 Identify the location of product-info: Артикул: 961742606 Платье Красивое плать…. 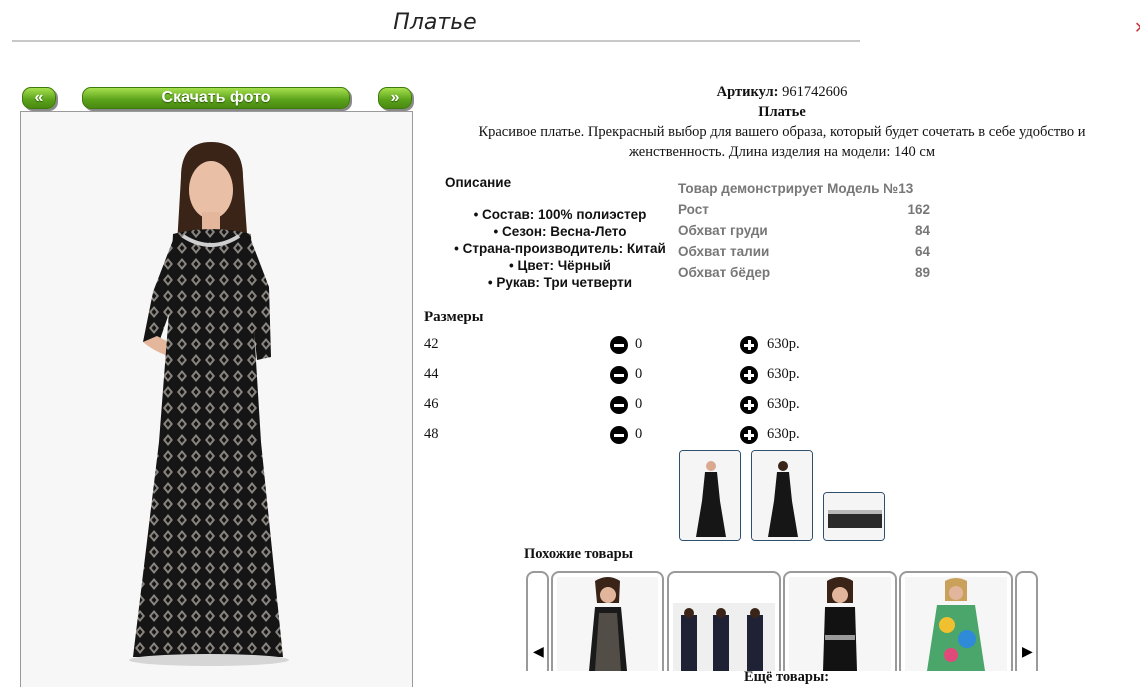
(782, 122).